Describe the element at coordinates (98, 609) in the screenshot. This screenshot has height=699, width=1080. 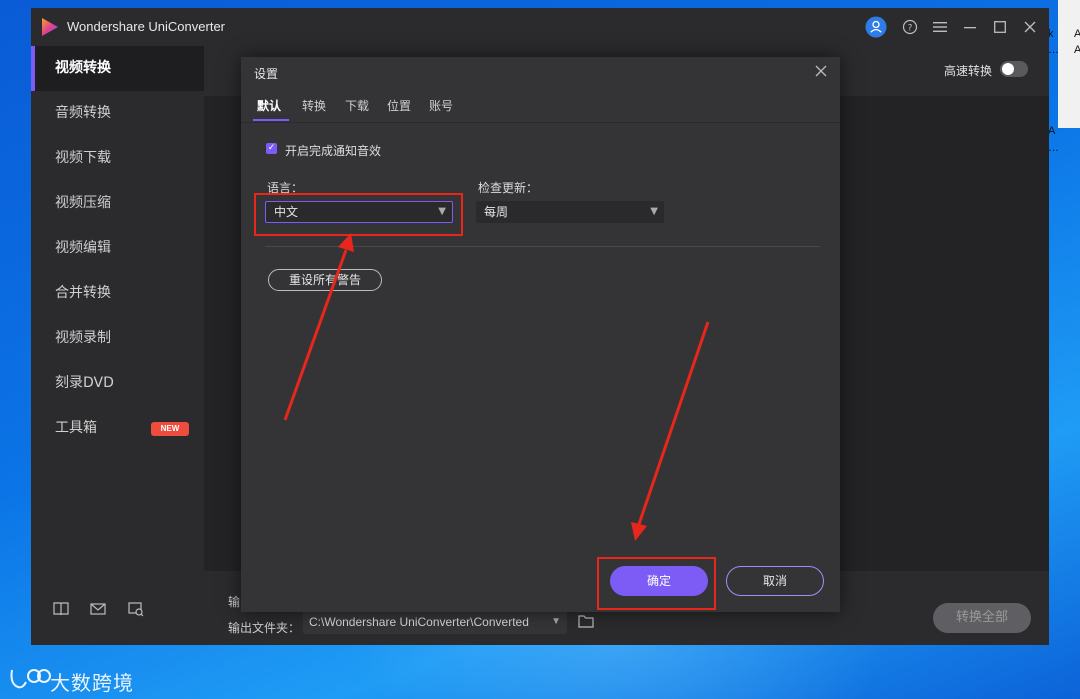
I see `mail-icon` at that location.